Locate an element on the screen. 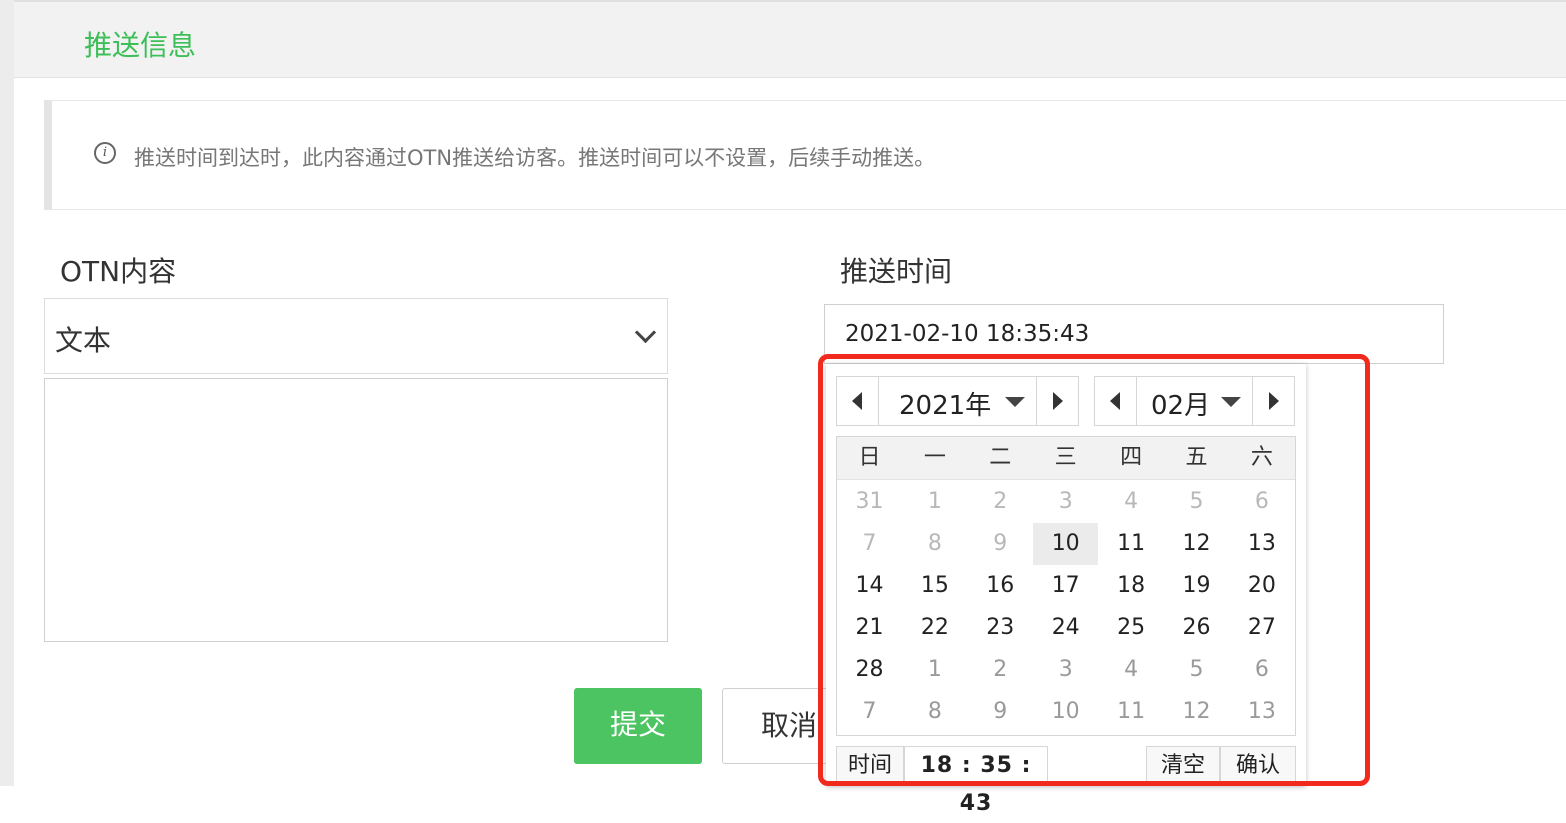 The width and height of the screenshot is (1566, 823). content-type-value: 文本 is located at coordinates (83, 340).